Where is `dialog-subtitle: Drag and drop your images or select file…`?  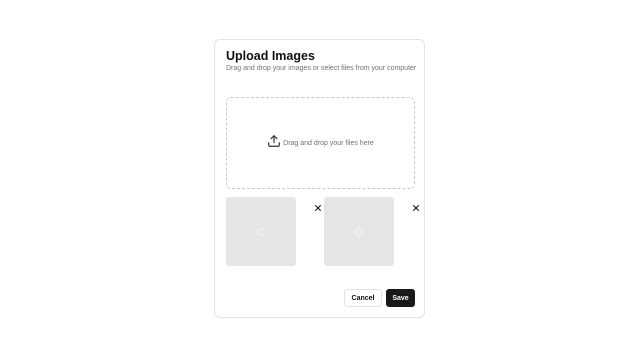
dialog-subtitle: Drag and drop your images or select file… is located at coordinates (321, 68).